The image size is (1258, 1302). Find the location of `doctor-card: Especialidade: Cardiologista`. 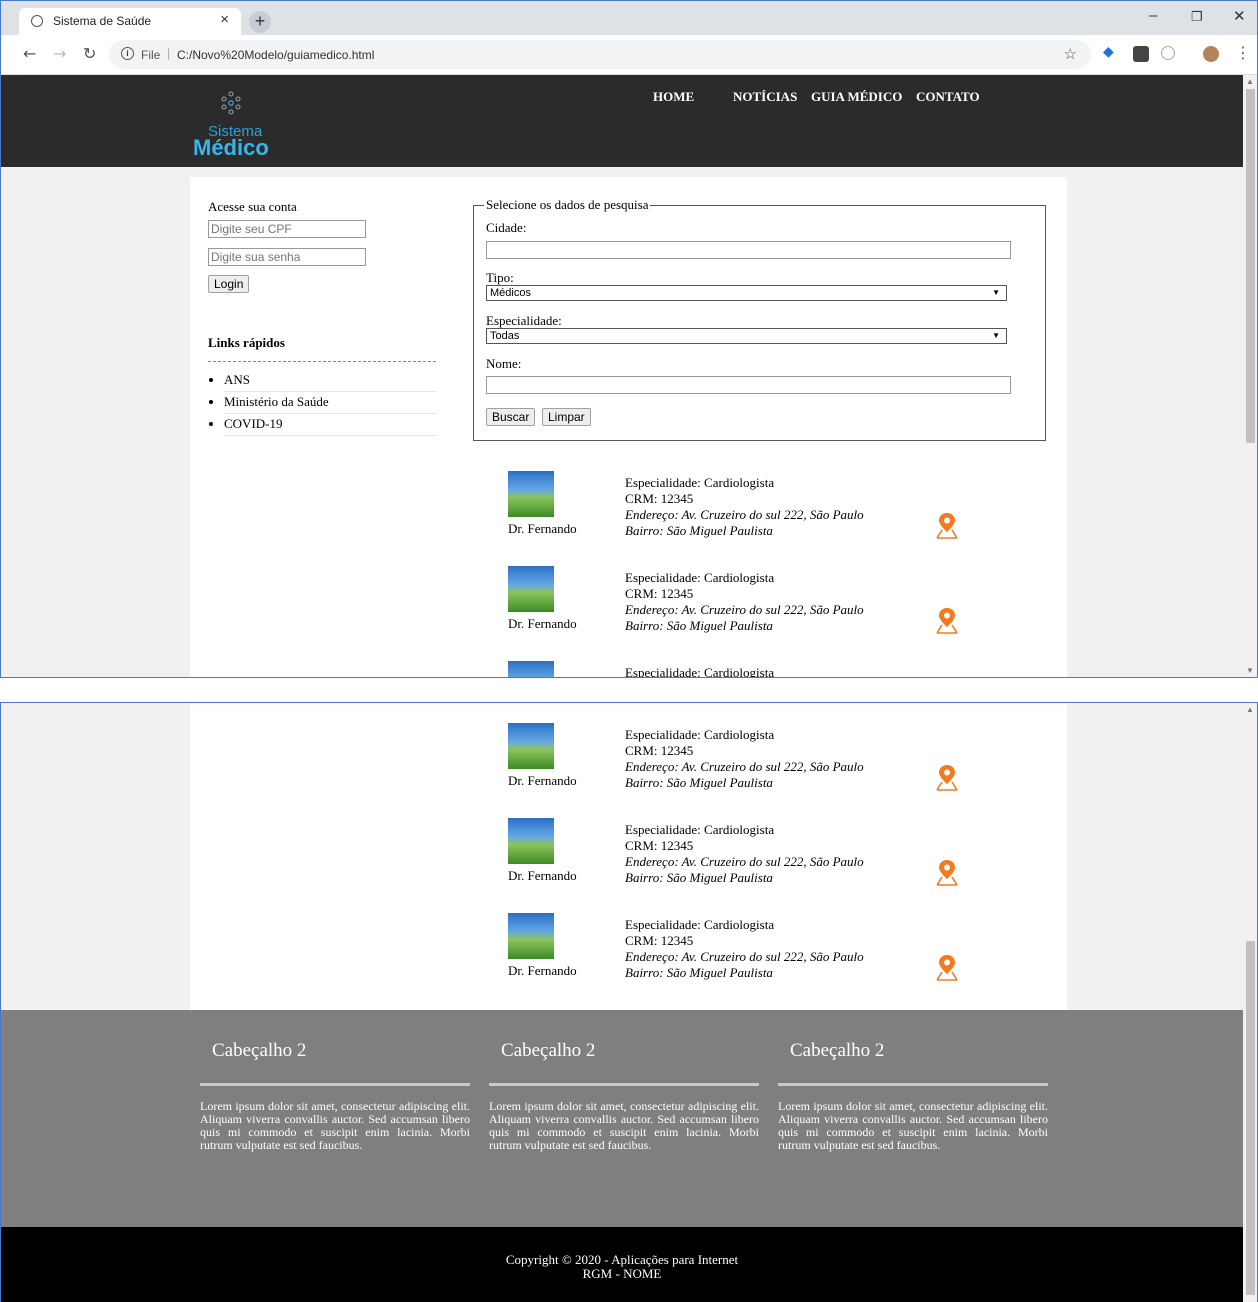

doctor-card: Especialidade: Cardiologista is located at coordinates (738, 669).